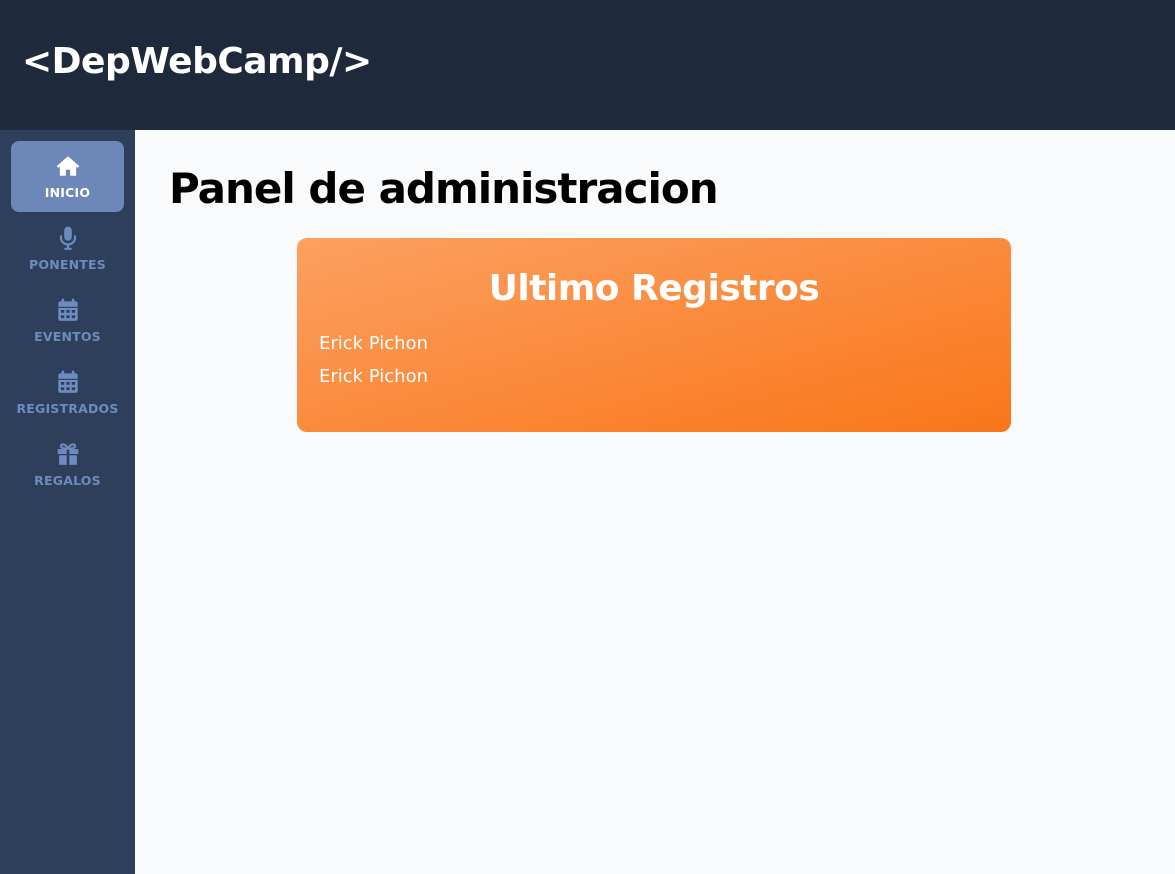 This screenshot has width=1175, height=874. I want to click on sidebar-item-label: EVENTOS, so click(67, 336).